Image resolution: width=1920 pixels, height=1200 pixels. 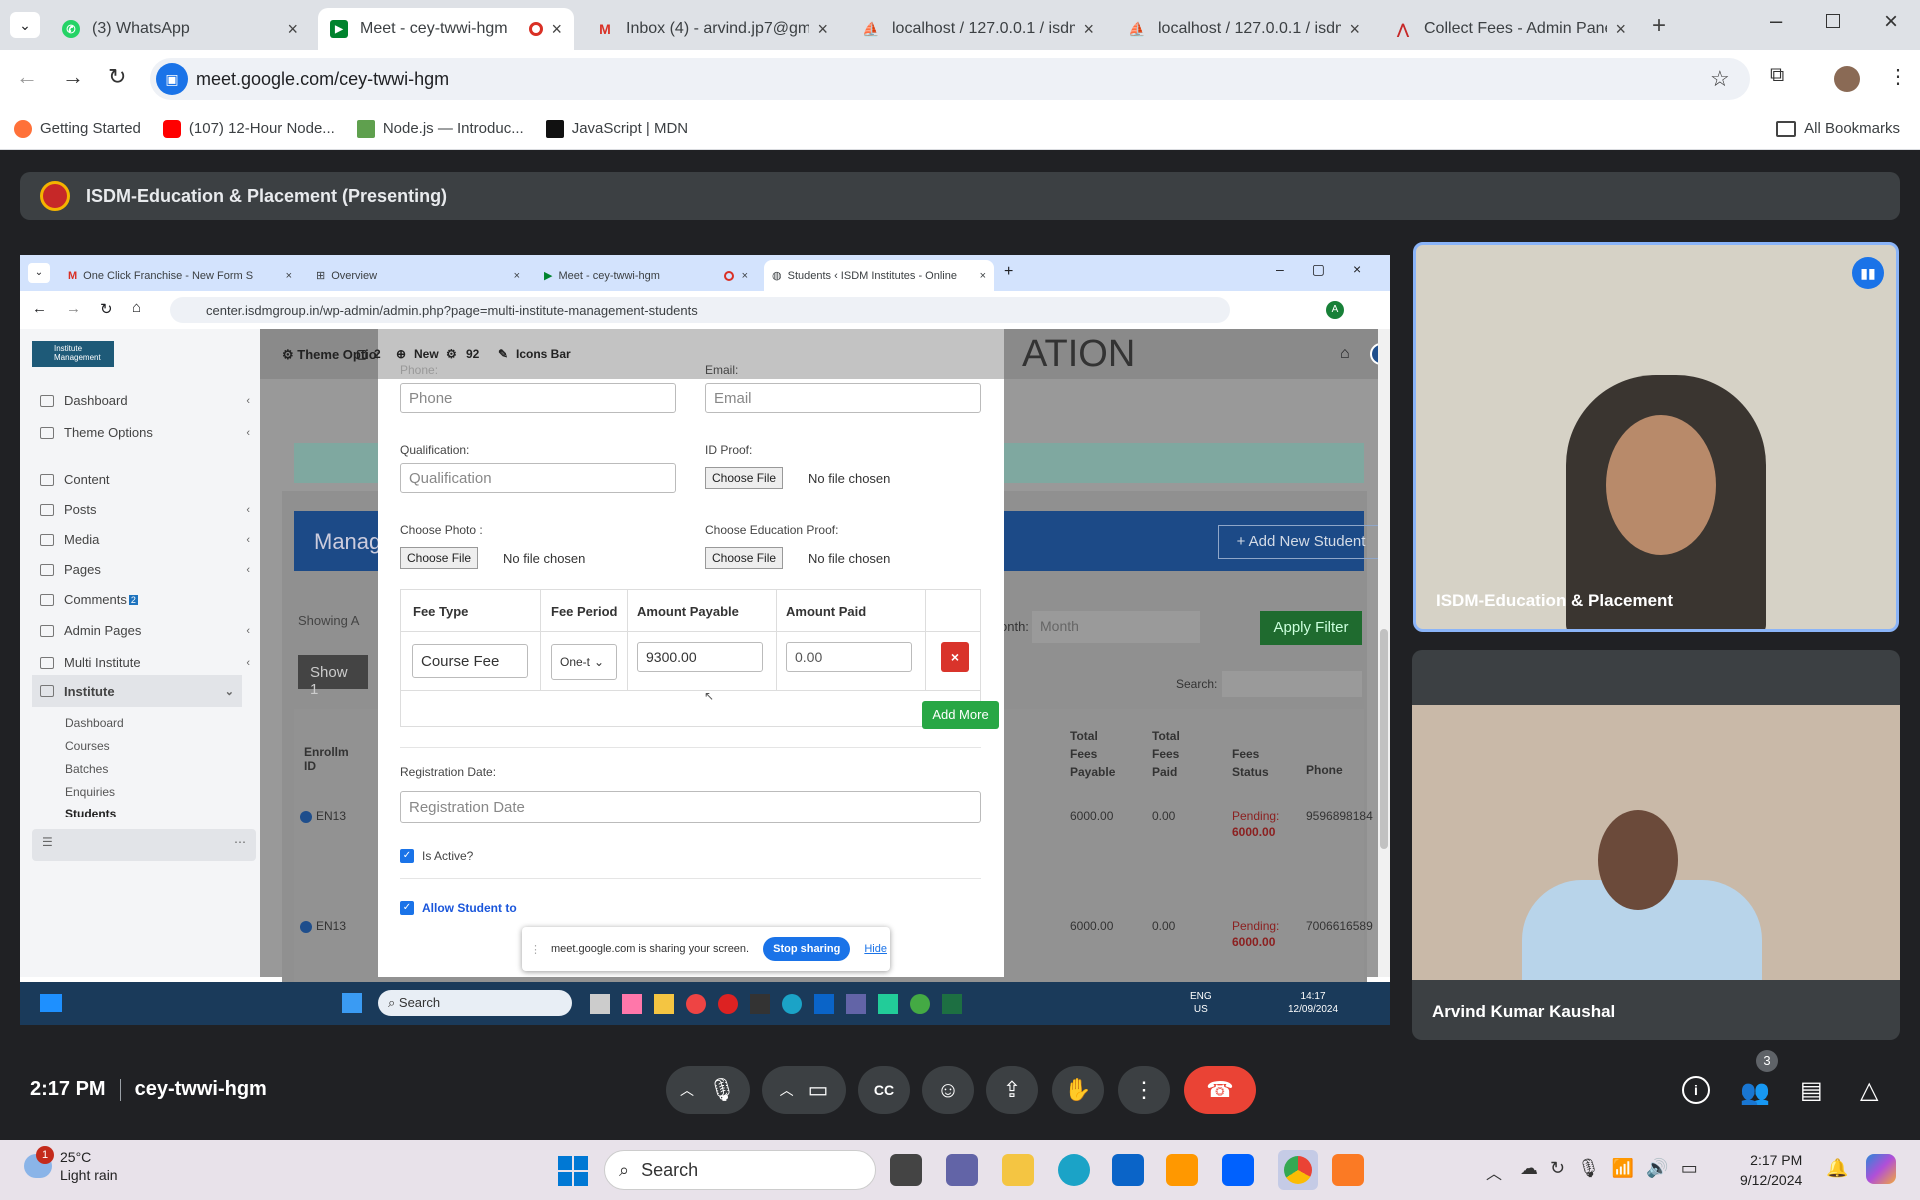 What do you see at coordinates (1838, 128) in the screenshot?
I see `all-bookmarks: All Bookmarks` at bounding box center [1838, 128].